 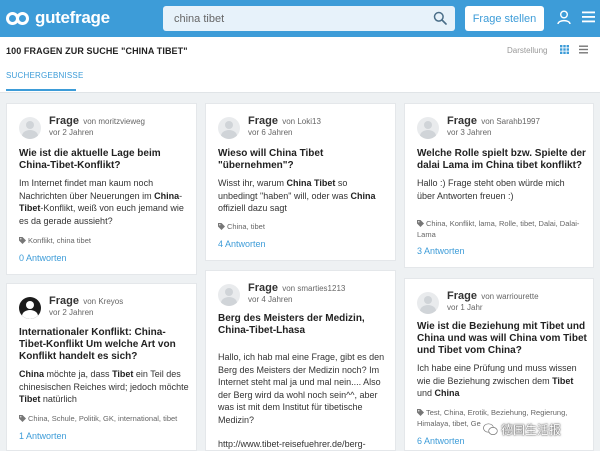 I want to click on top-bar: gutefrage Frage stellen, so click(x=300, y=18).